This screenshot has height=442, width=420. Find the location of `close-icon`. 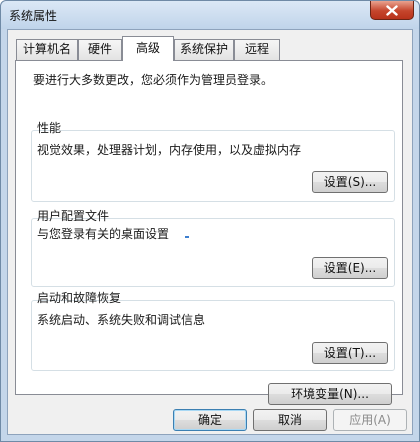

close-icon is located at coordinates (392, 10).